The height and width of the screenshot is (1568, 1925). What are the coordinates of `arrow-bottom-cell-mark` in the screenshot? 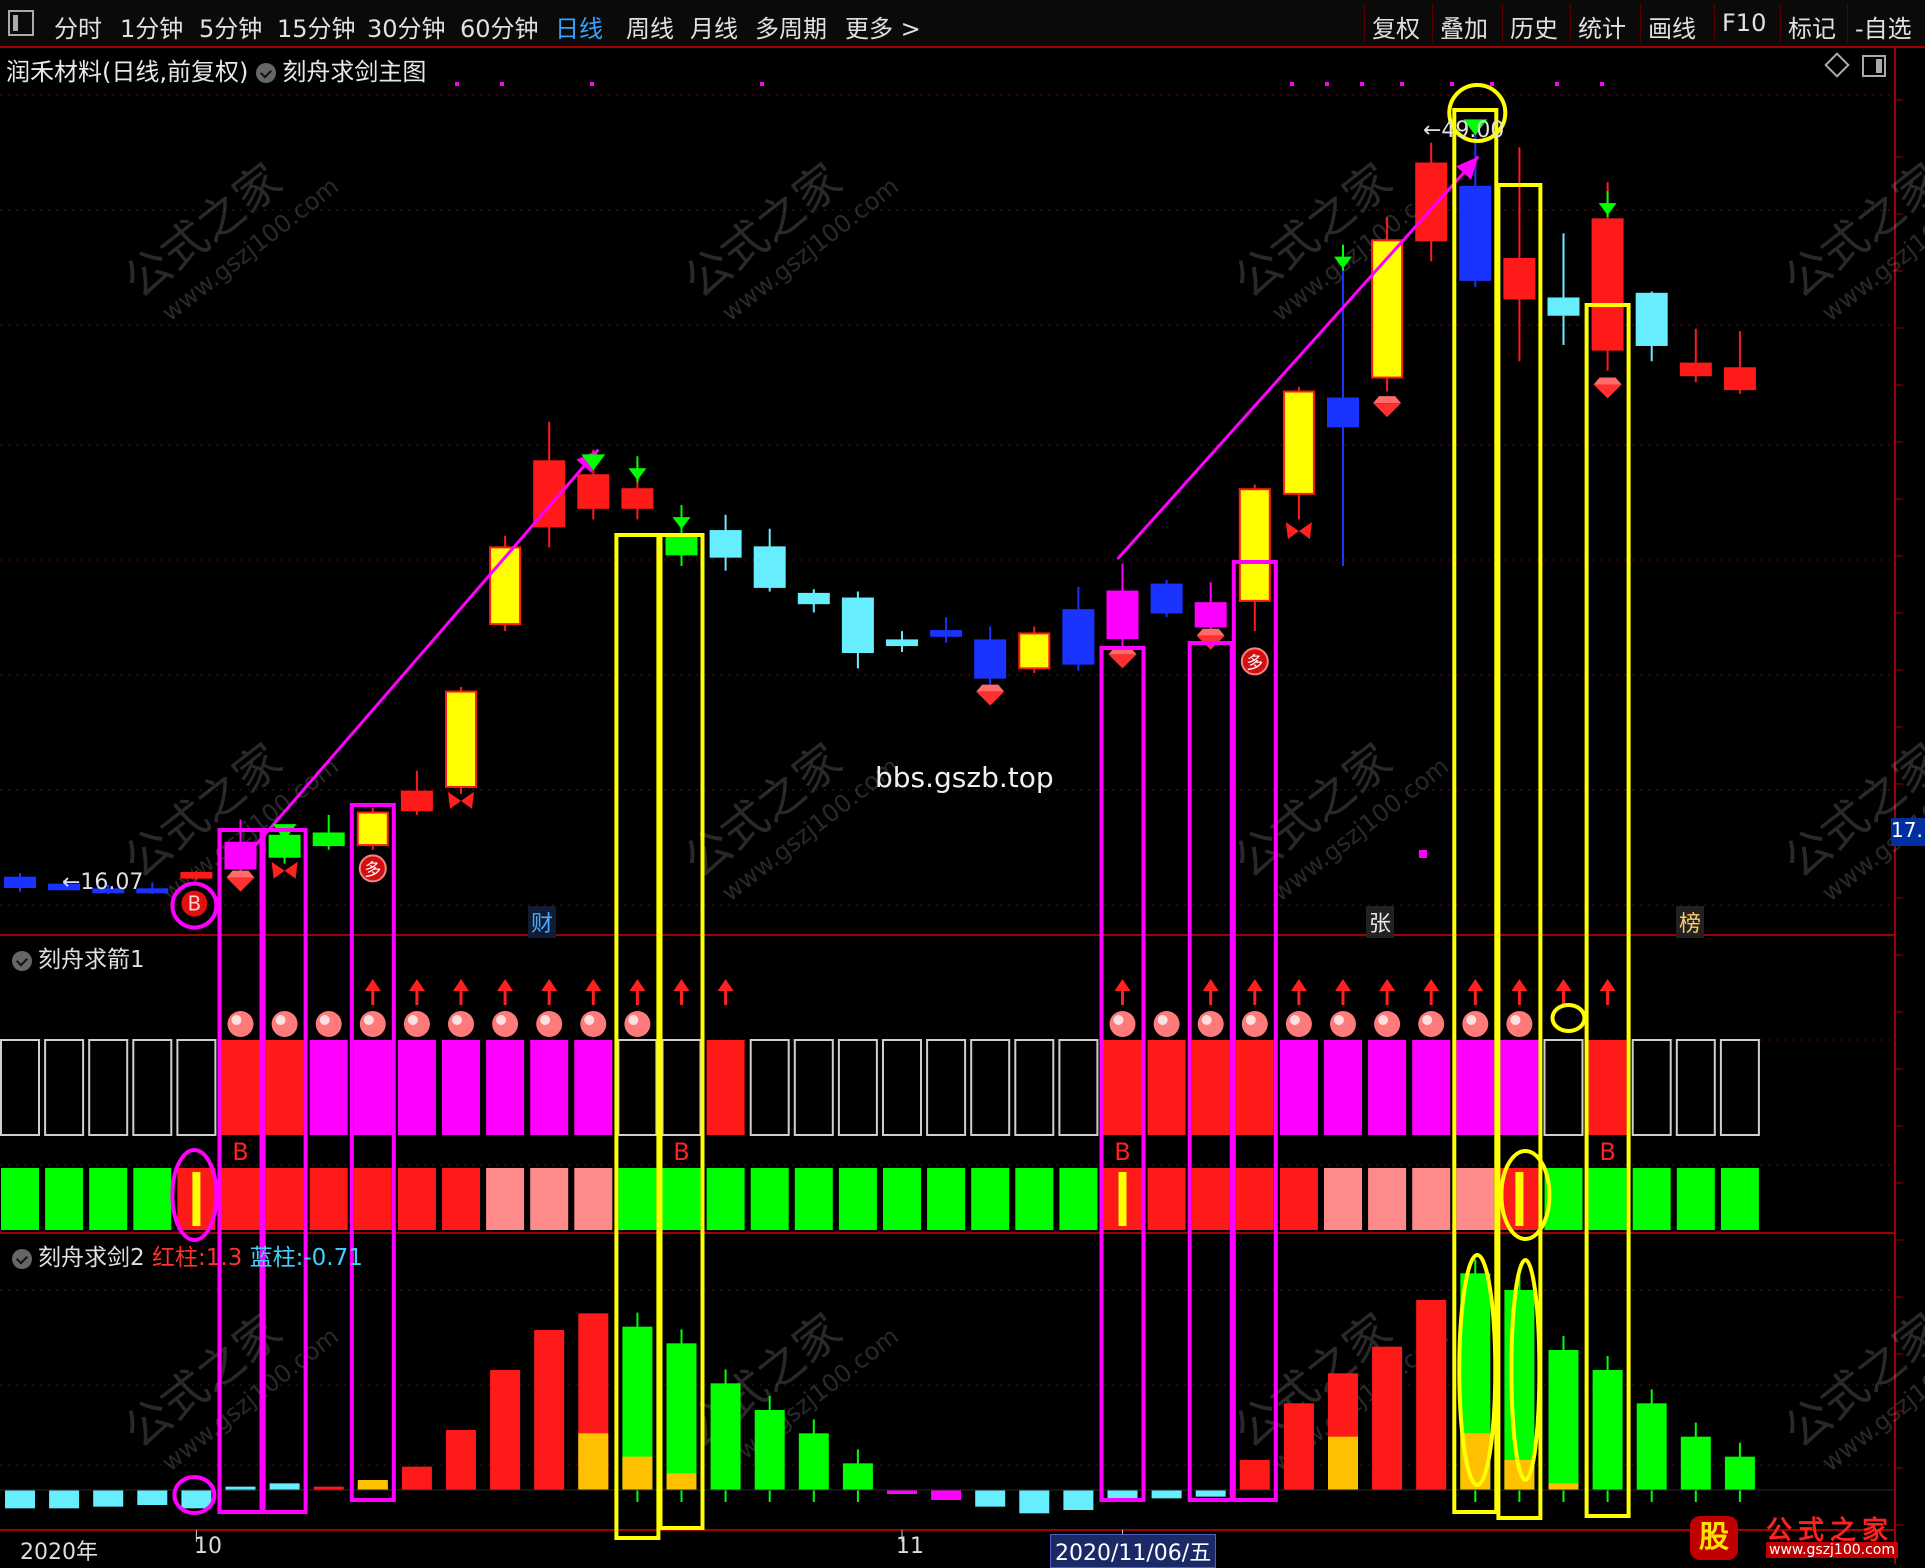 It's located at (1122, 1199).